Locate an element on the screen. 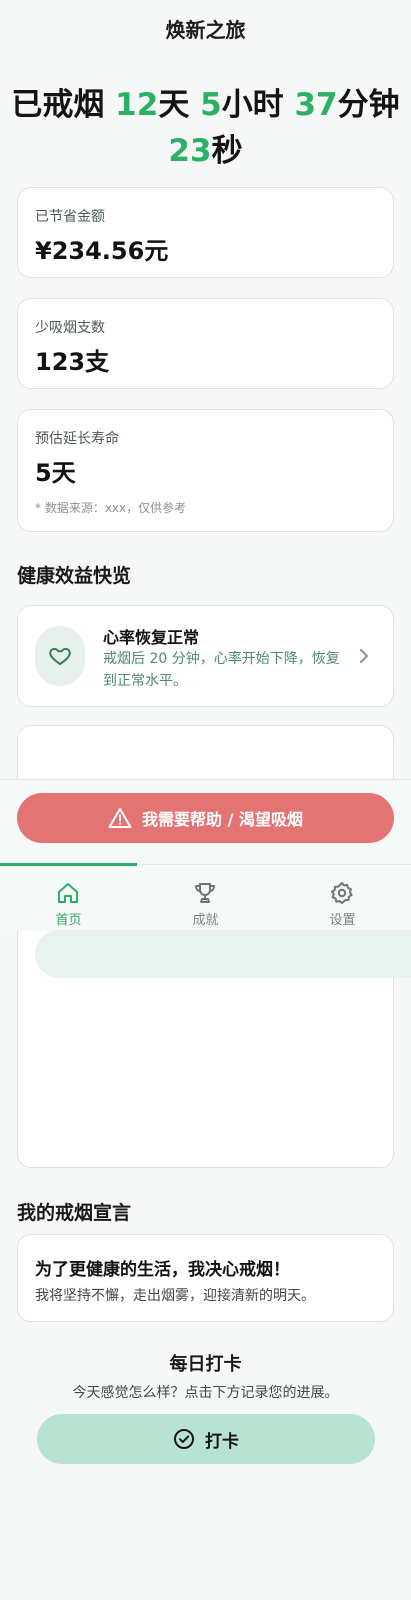  checkin-button: 打卡 is located at coordinates (206, 1439).